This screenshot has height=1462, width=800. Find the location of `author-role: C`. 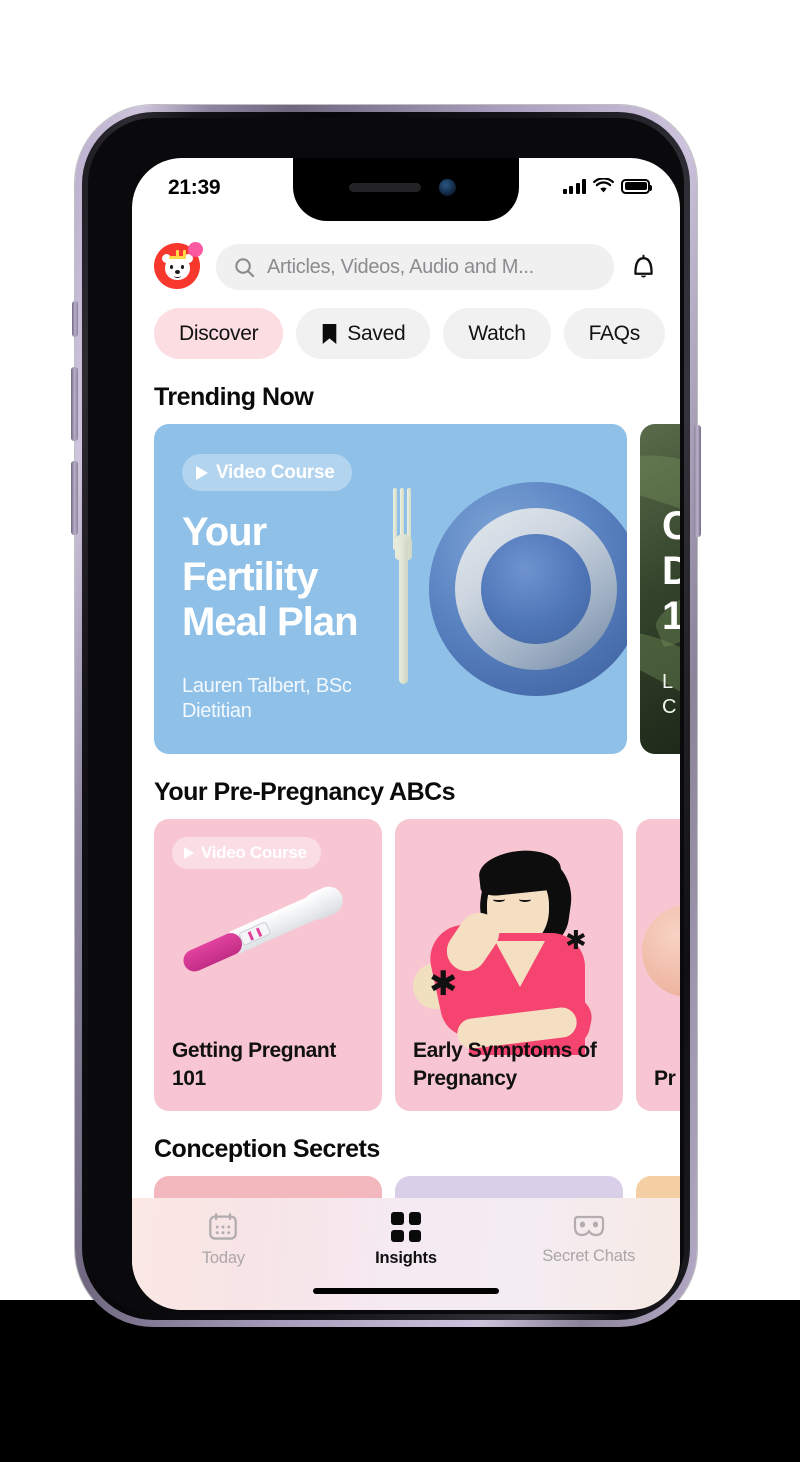

author-role: C is located at coordinates (669, 707).